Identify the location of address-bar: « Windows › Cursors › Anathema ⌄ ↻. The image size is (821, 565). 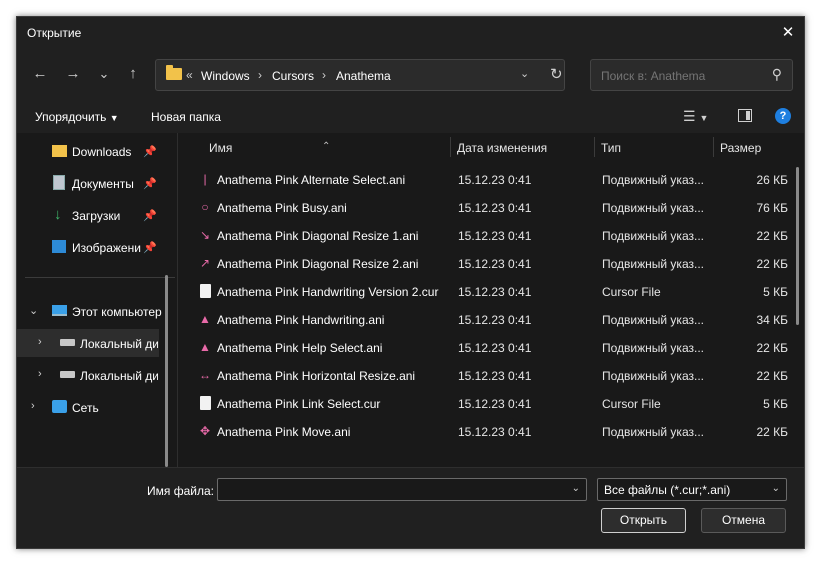
(360, 75).